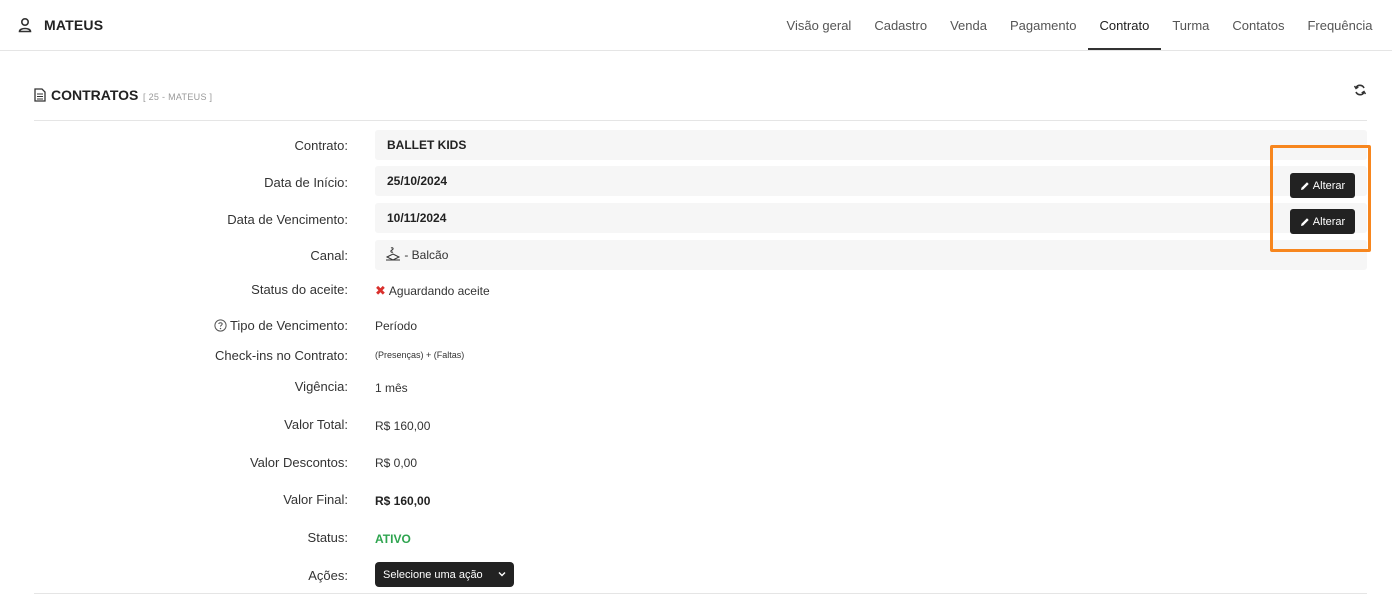  I want to click on data-vencimento-value: 10/11/2024, so click(417, 218).